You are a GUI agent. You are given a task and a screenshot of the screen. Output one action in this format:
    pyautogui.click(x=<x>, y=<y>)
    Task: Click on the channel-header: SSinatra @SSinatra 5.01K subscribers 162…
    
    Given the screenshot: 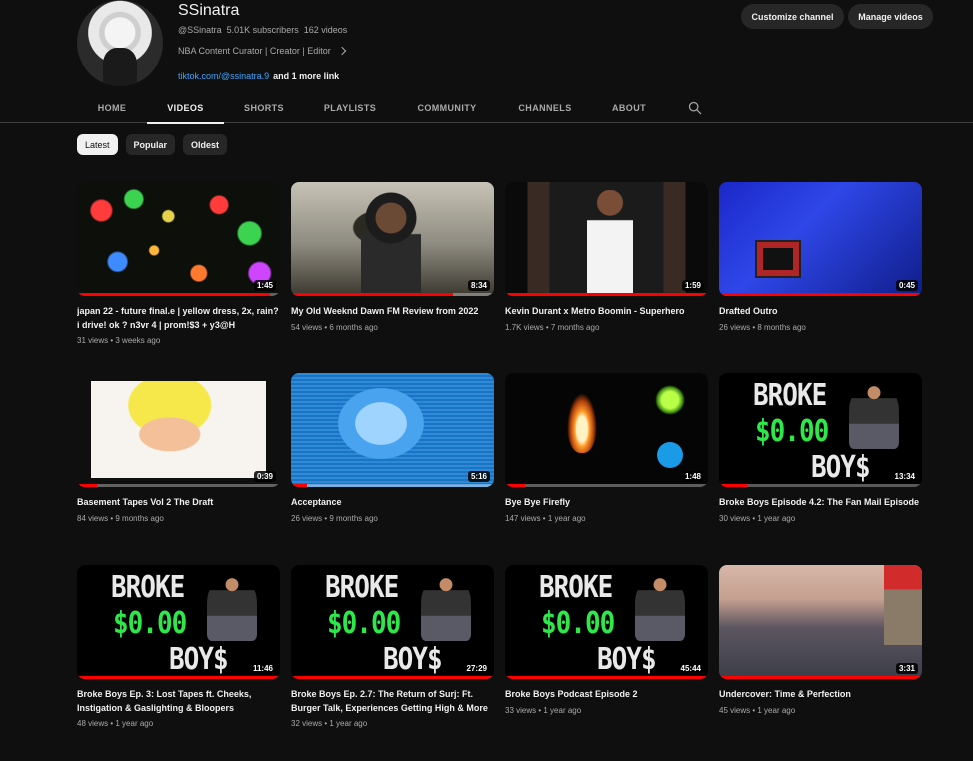 What is the action you would take?
    pyautogui.click(x=486, y=46)
    